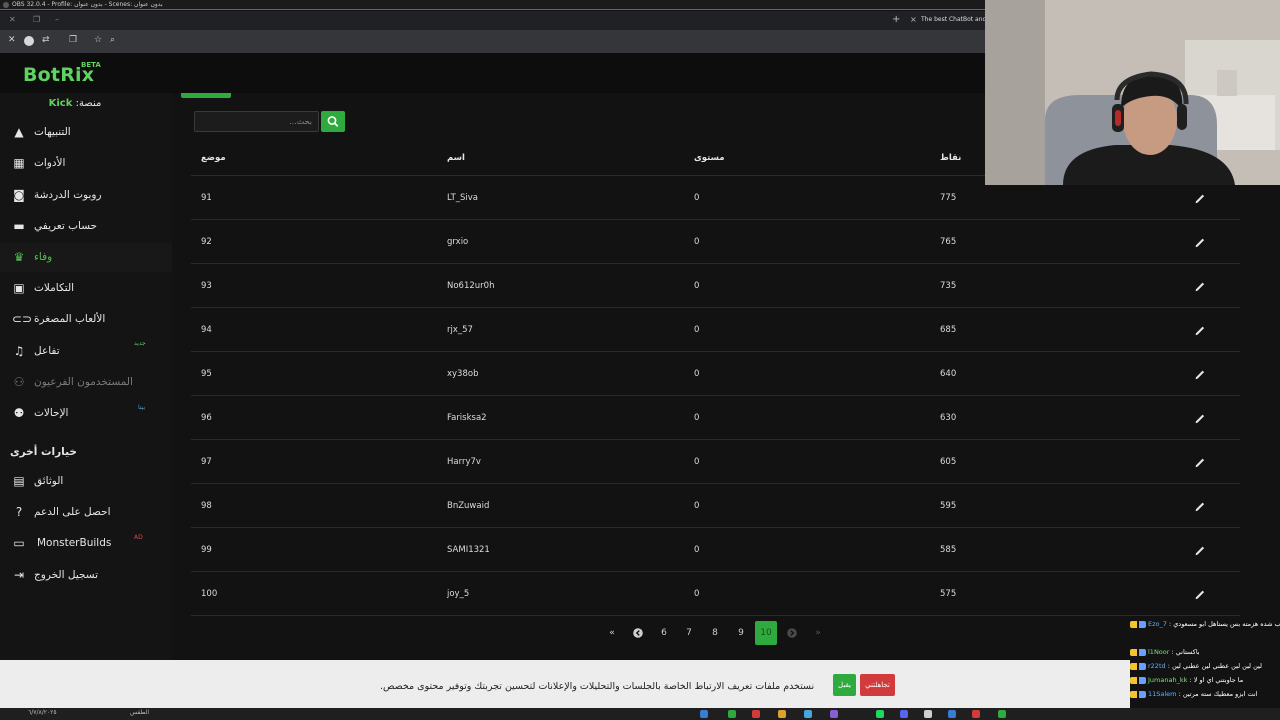 The width and height of the screenshot is (1280, 720). Describe the element at coordinates (86, 288) in the screenshot. I see `sidebar-item-integrations: ▣ التكاملات` at that location.